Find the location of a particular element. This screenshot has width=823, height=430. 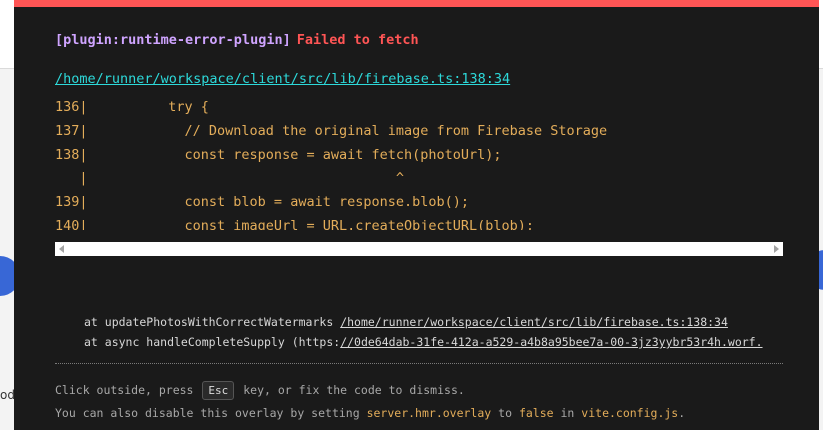

code-text: const blob = await response.blob(); is located at coordinates (278, 202).